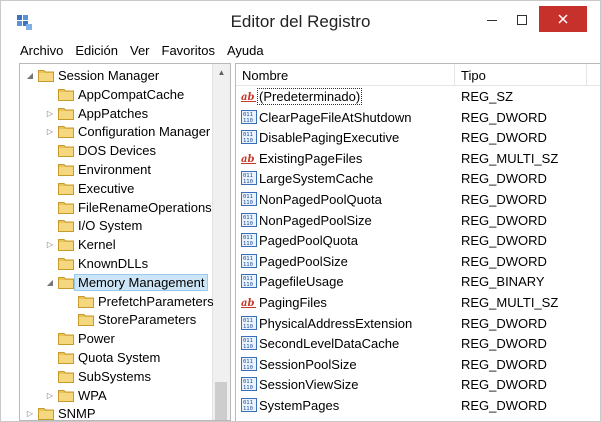 The height and width of the screenshot is (422, 601). What do you see at coordinates (35, 51) in the screenshot?
I see `menu-archivo: Archivo` at bounding box center [35, 51].